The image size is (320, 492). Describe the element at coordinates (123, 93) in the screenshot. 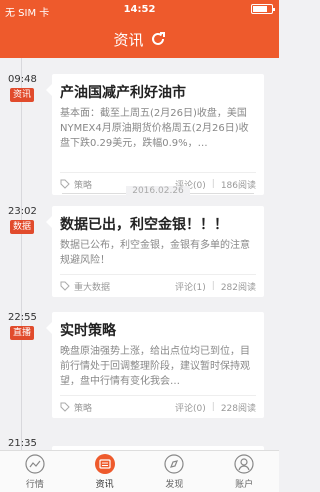

I see `card-title: 产油国减产利好油市` at that location.